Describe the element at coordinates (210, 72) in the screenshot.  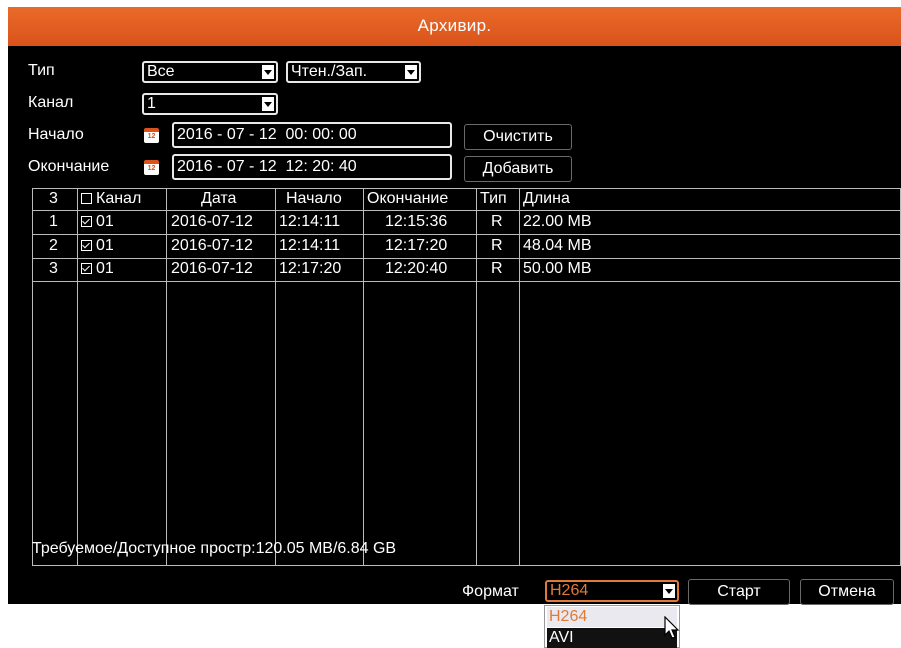
I see `type-select: Все` at that location.